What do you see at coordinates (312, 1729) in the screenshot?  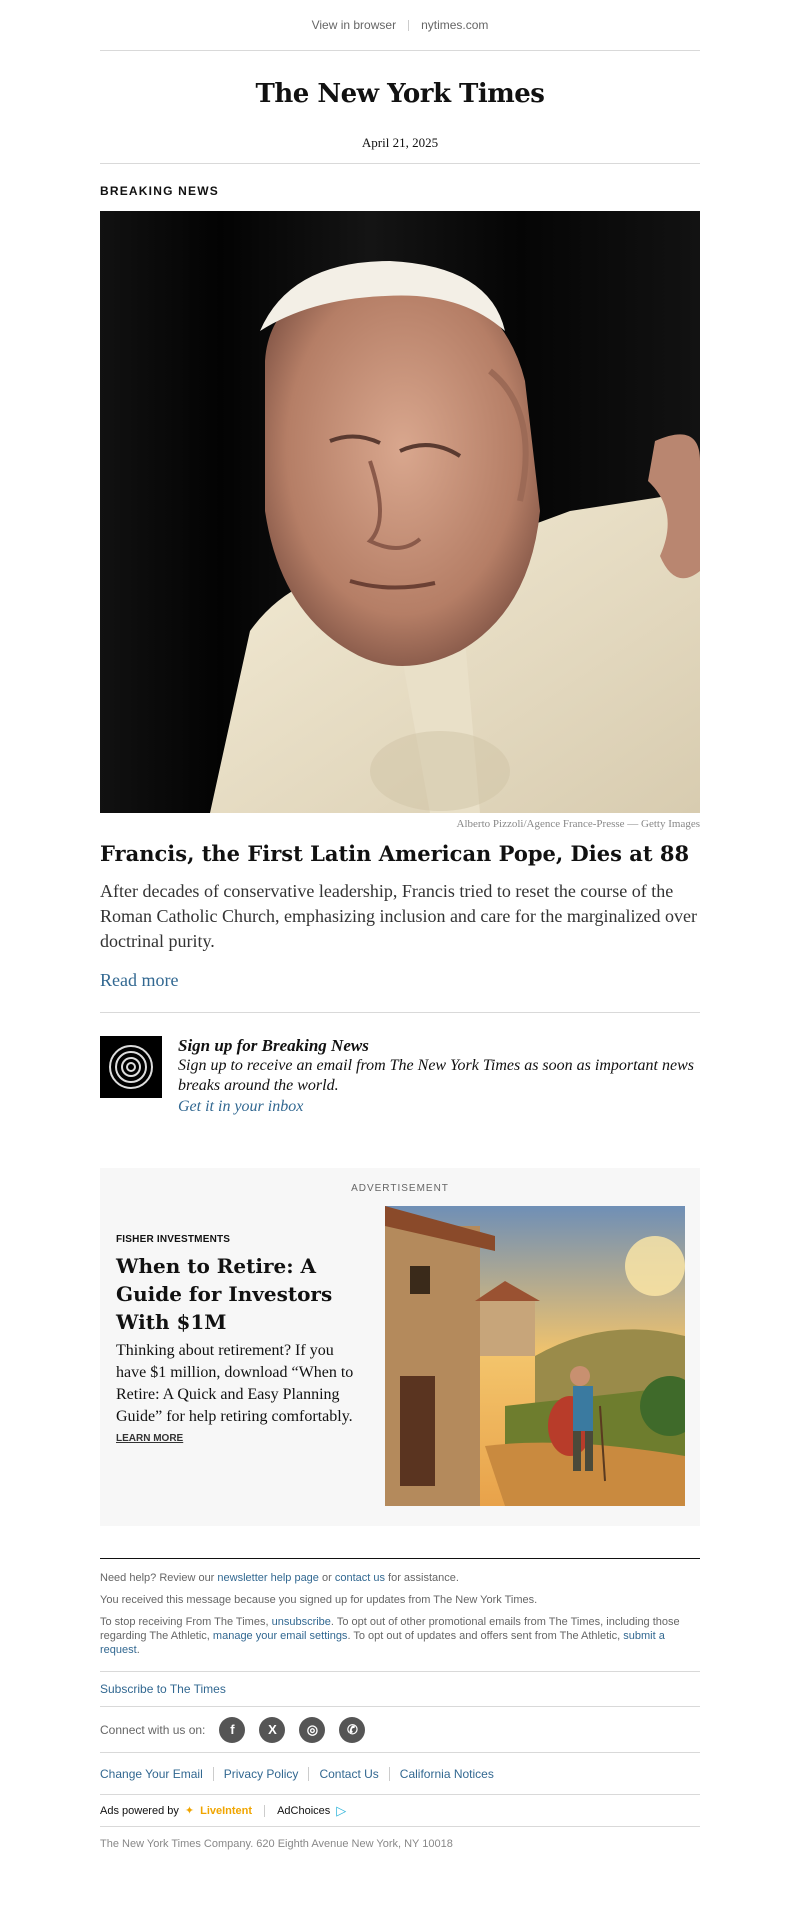 I see `instagram-icon: ◎` at bounding box center [312, 1729].